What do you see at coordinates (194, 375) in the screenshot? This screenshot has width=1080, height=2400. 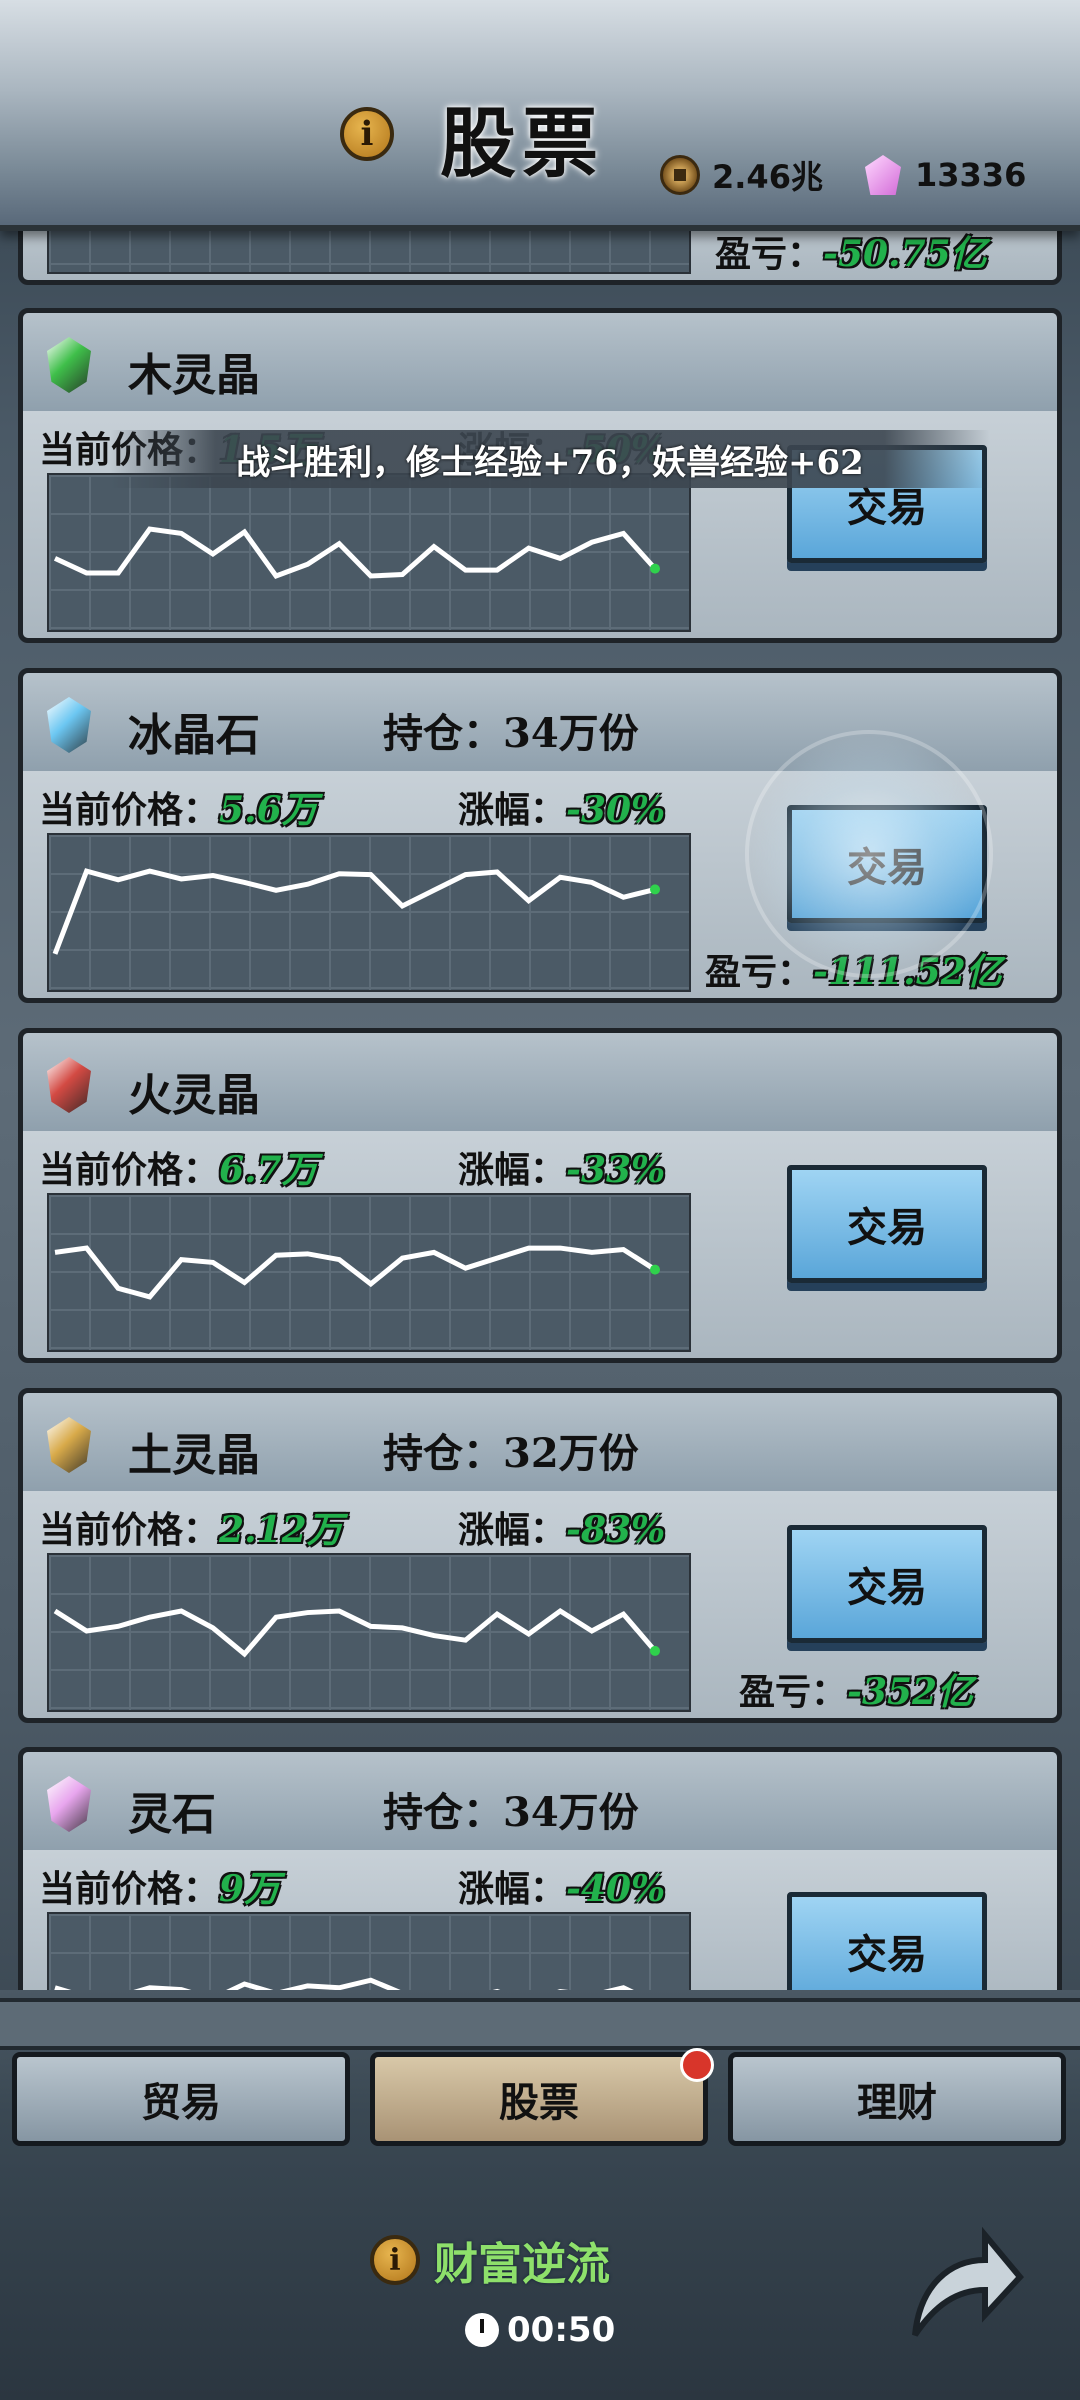 I see `stock-name: 木灵晶` at bounding box center [194, 375].